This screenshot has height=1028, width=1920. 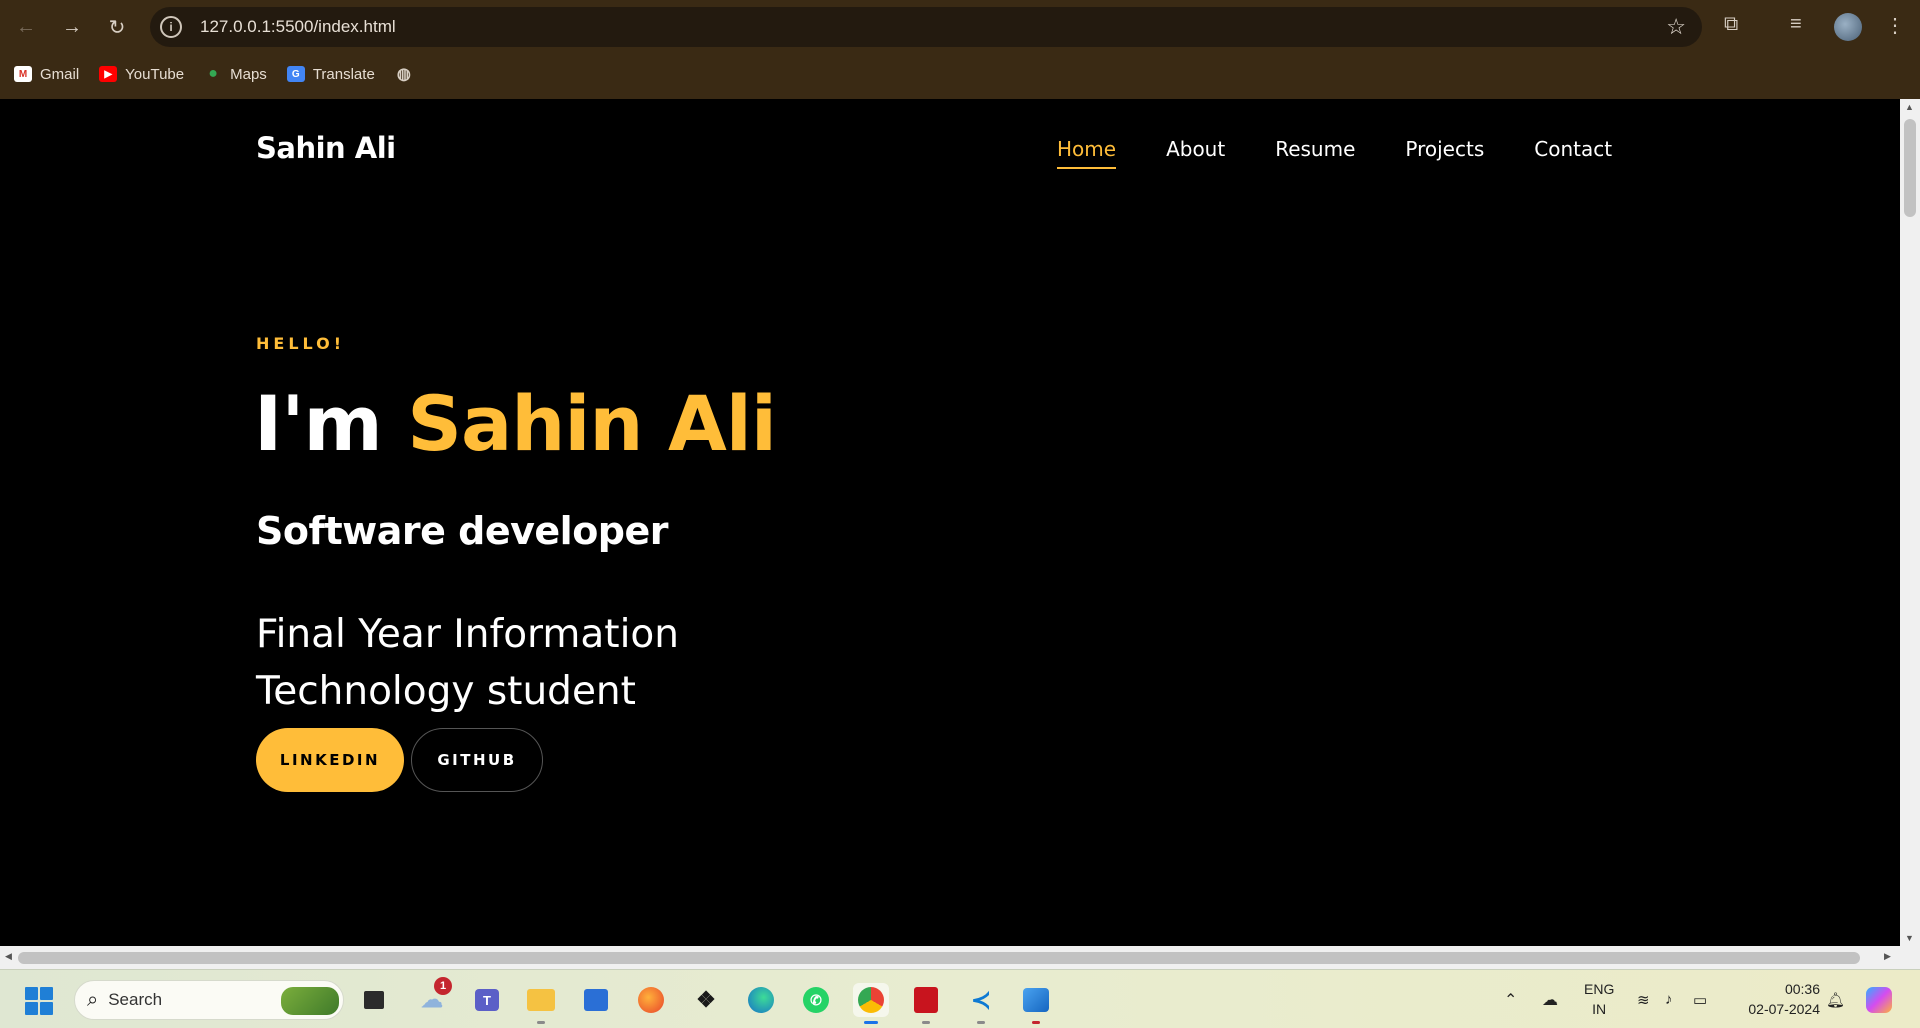 I want to click on scroll-up-icon: ▲, so click(x=1909, y=107).